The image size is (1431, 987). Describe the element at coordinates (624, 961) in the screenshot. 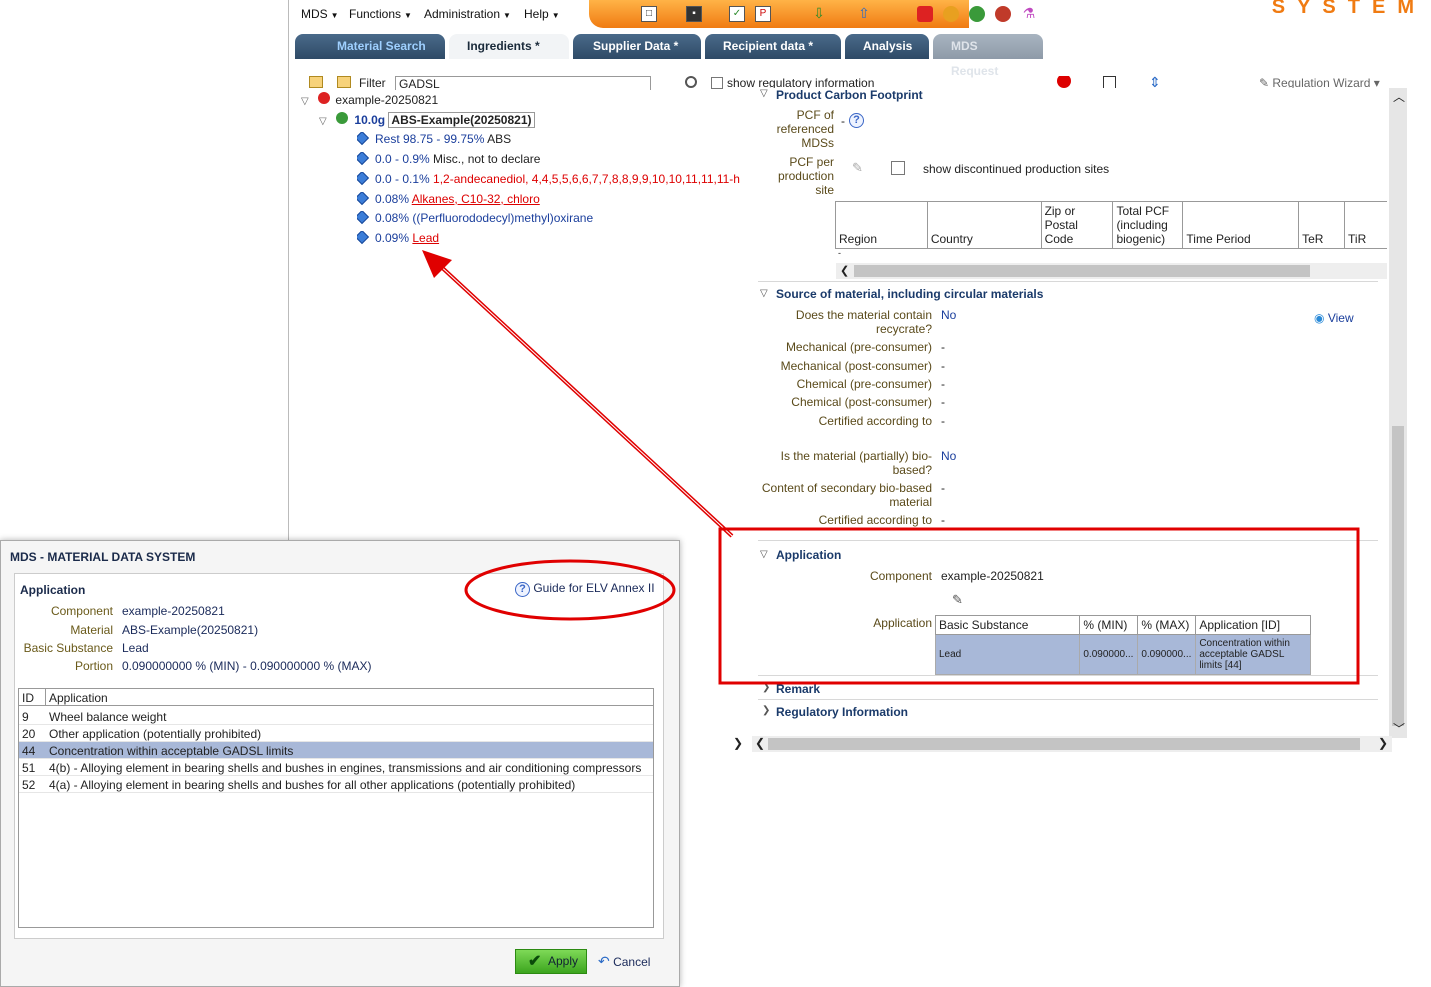

I see `cancel-button: ↶ Cancel` at that location.